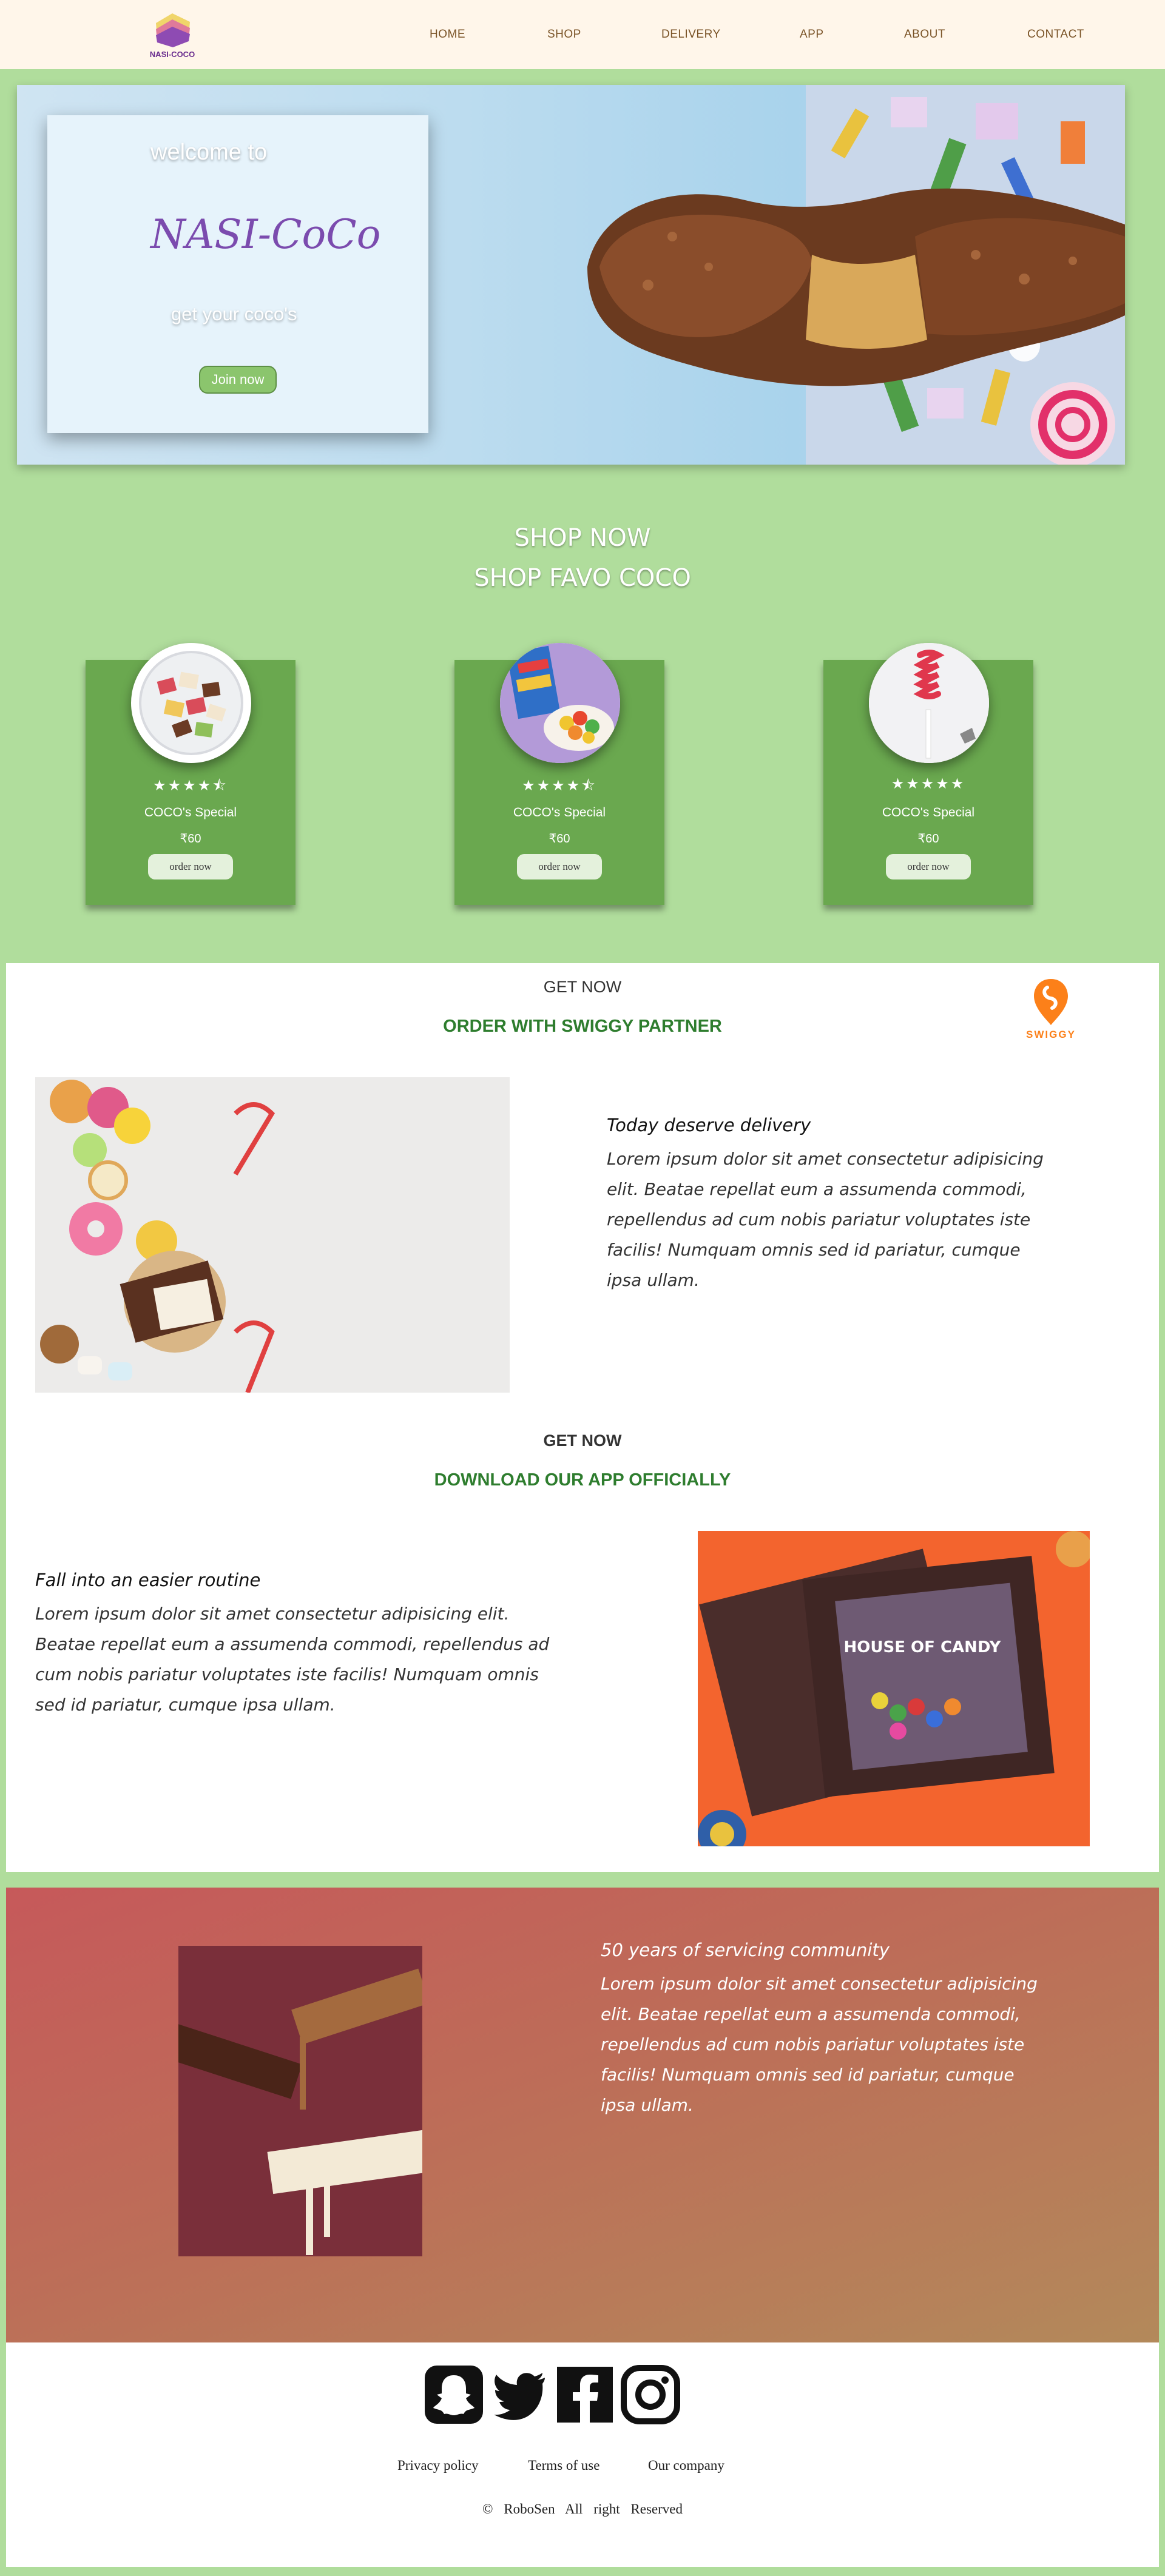 The width and height of the screenshot is (1165, 2576). Describe the element at coordinates (745, 1950) in the screenshot. I see `community-text-heading: 50 years of servicing community` at that location.